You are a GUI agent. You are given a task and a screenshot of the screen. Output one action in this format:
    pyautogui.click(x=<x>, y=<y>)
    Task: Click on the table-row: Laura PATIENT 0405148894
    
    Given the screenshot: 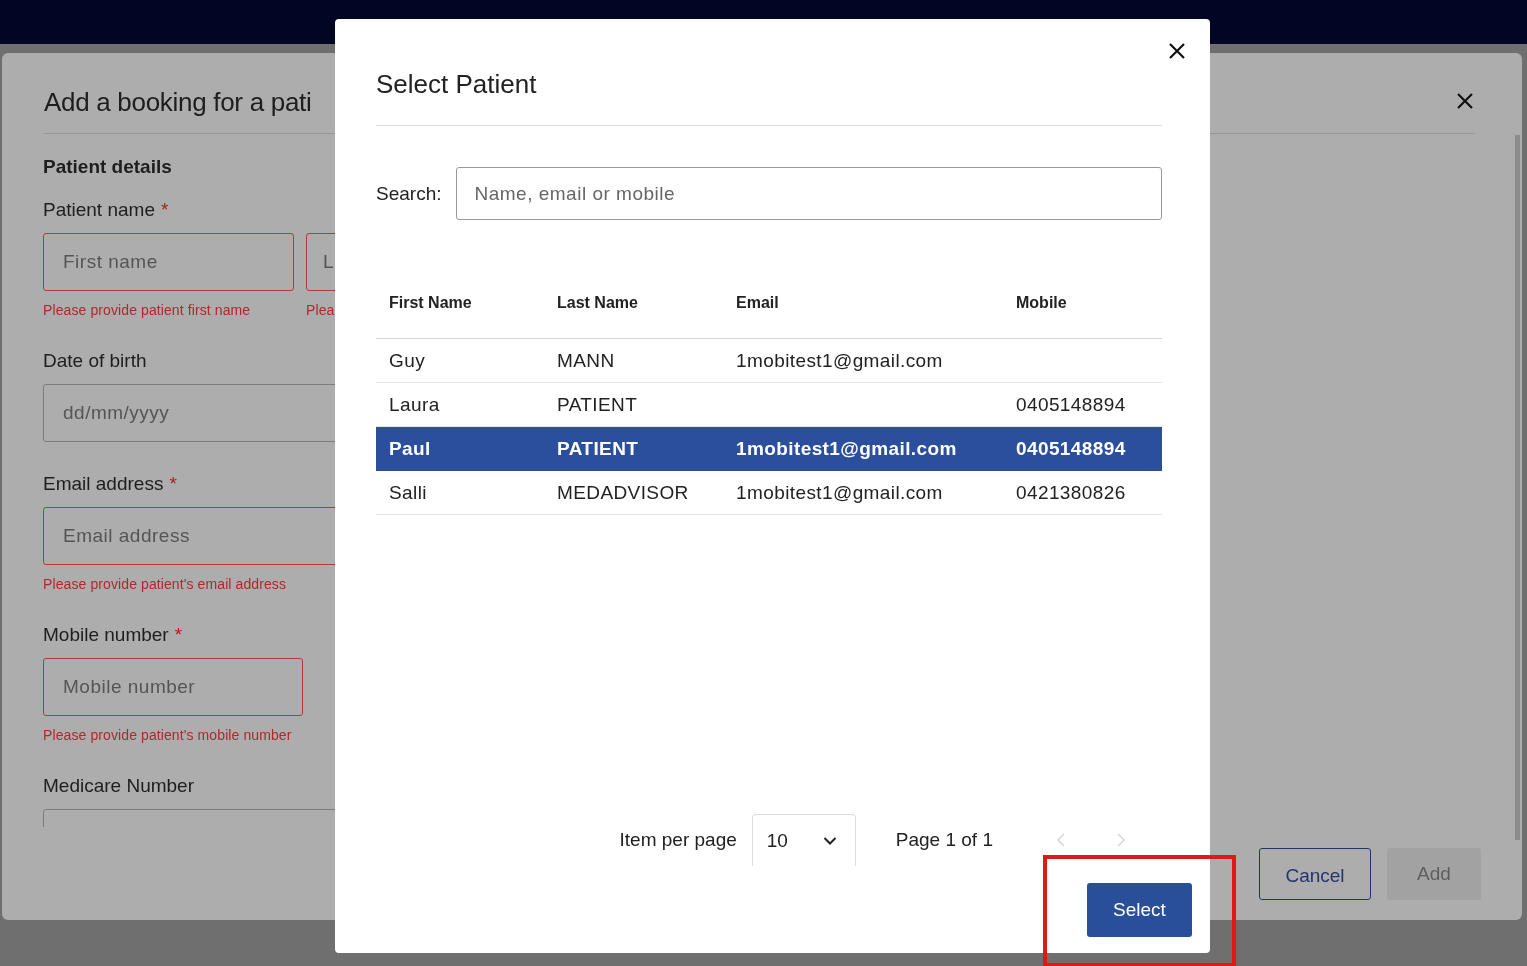 What is the action you would take?
    pyautogui.click(x=769, y=404)
    